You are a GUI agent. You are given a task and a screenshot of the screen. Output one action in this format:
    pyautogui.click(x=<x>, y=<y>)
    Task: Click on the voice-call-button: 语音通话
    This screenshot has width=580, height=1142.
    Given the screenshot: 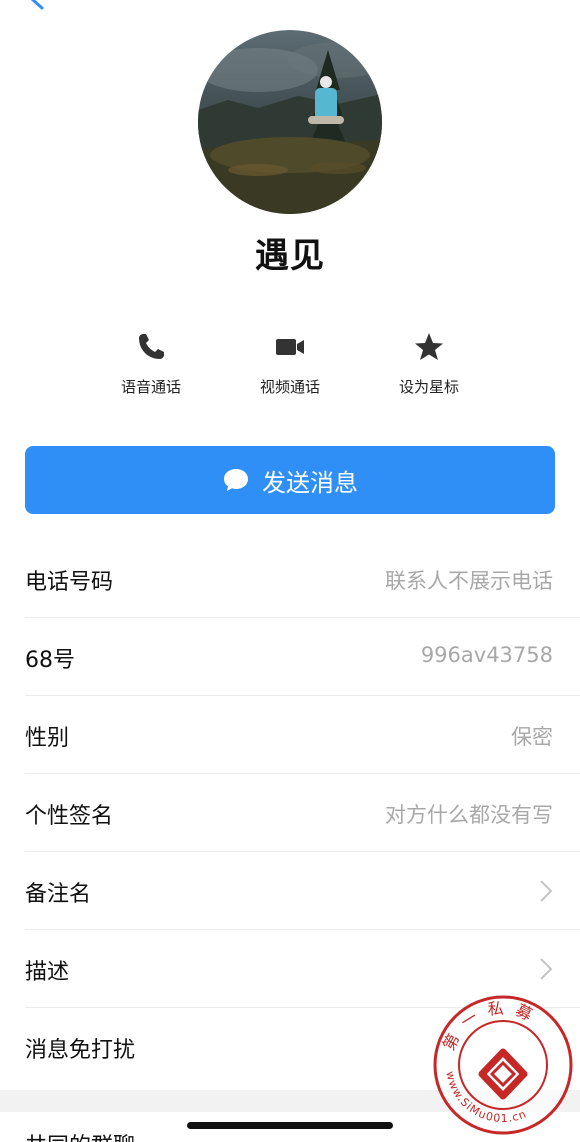 What is the action you would take?
    pyautogui.click(x=151, y=363)
    